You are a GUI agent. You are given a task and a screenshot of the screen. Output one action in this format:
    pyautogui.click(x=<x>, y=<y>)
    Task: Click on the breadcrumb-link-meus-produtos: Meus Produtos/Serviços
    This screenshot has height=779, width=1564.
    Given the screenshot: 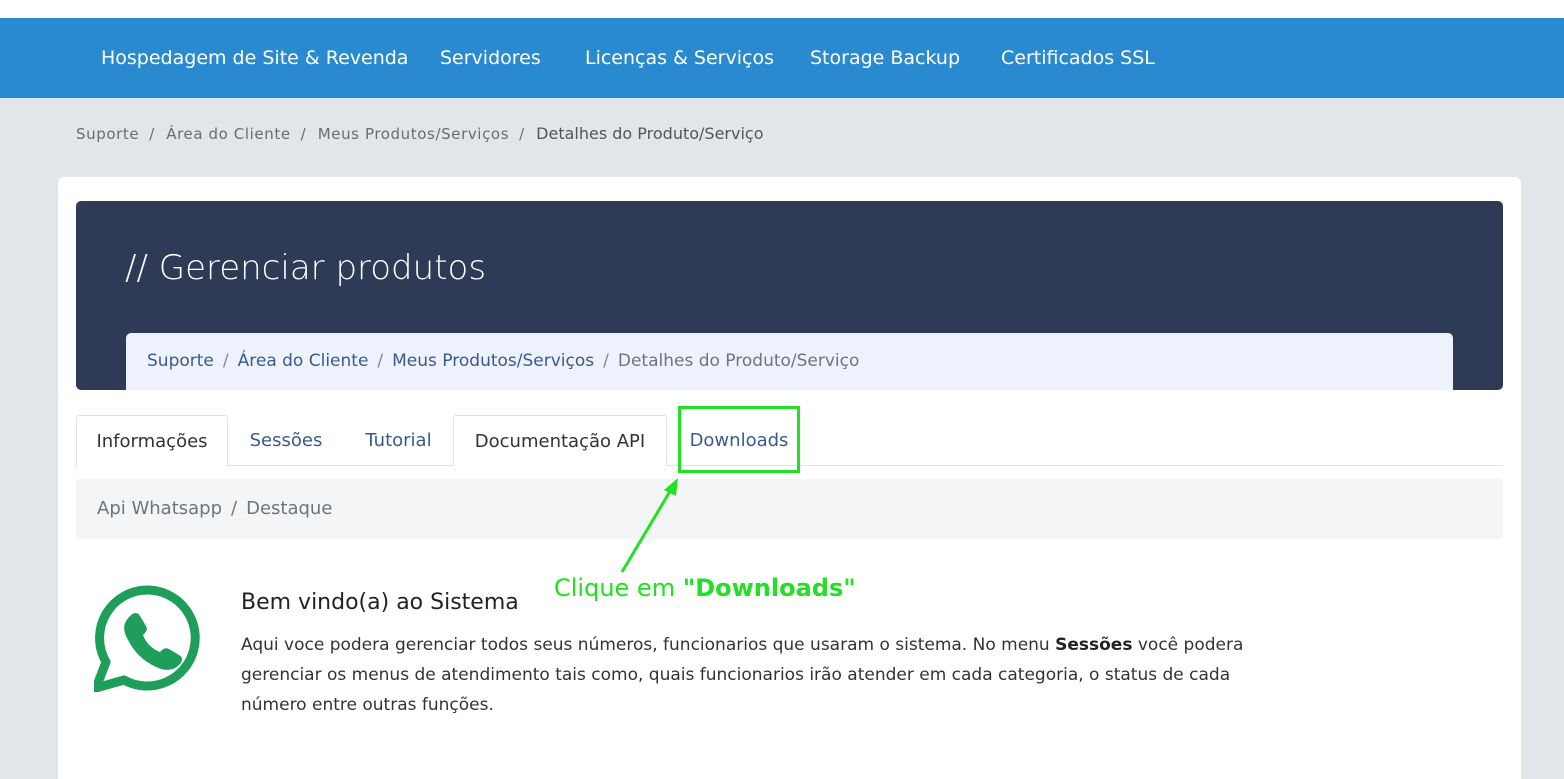 What is the action you would take?
    pyautogui.click(x=413, y=134)
    